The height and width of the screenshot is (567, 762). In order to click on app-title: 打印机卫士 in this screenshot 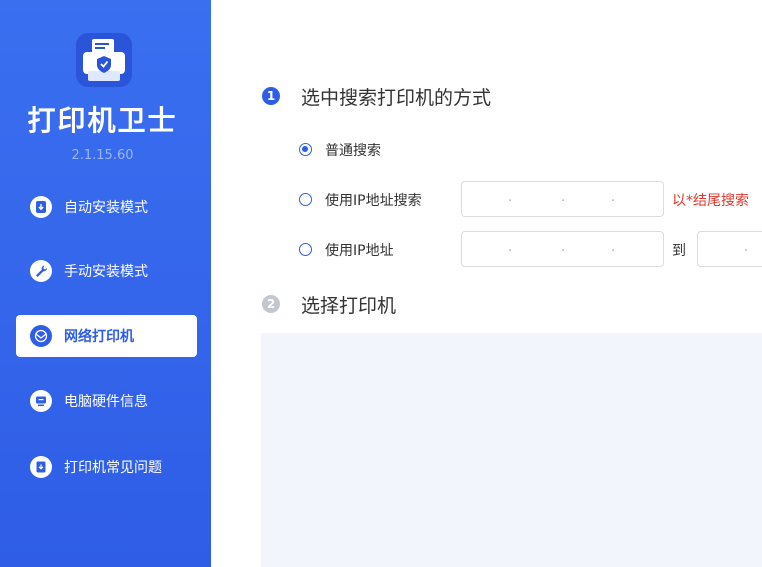, I will do `click(102, 120)`.